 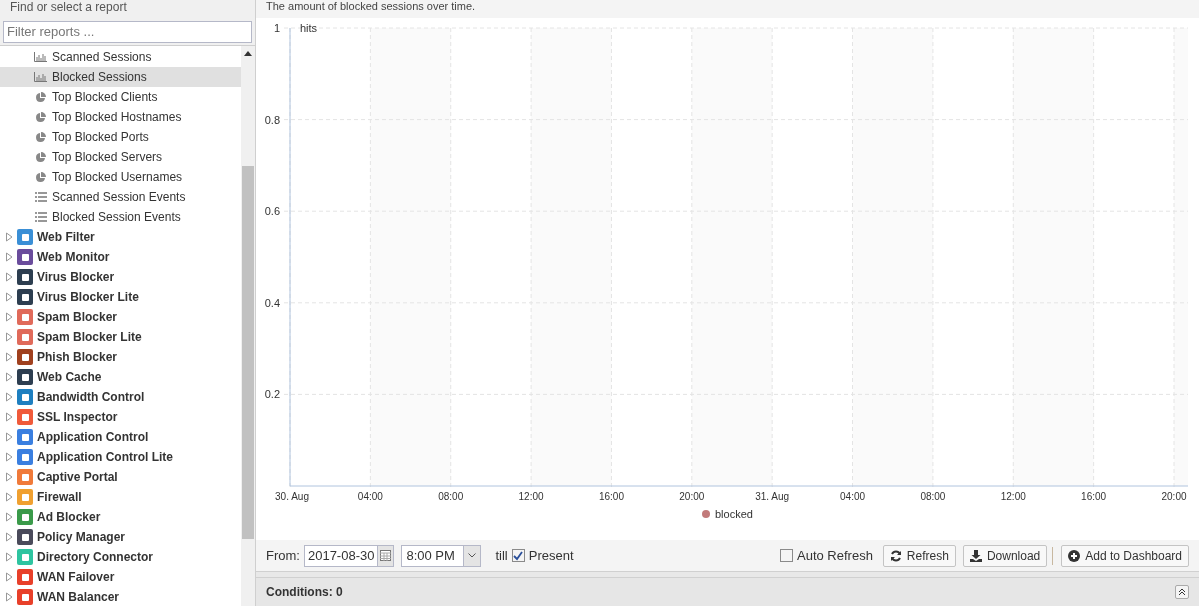 I want to click on date-field: 2017-08-30, so click(x=349, y=555).